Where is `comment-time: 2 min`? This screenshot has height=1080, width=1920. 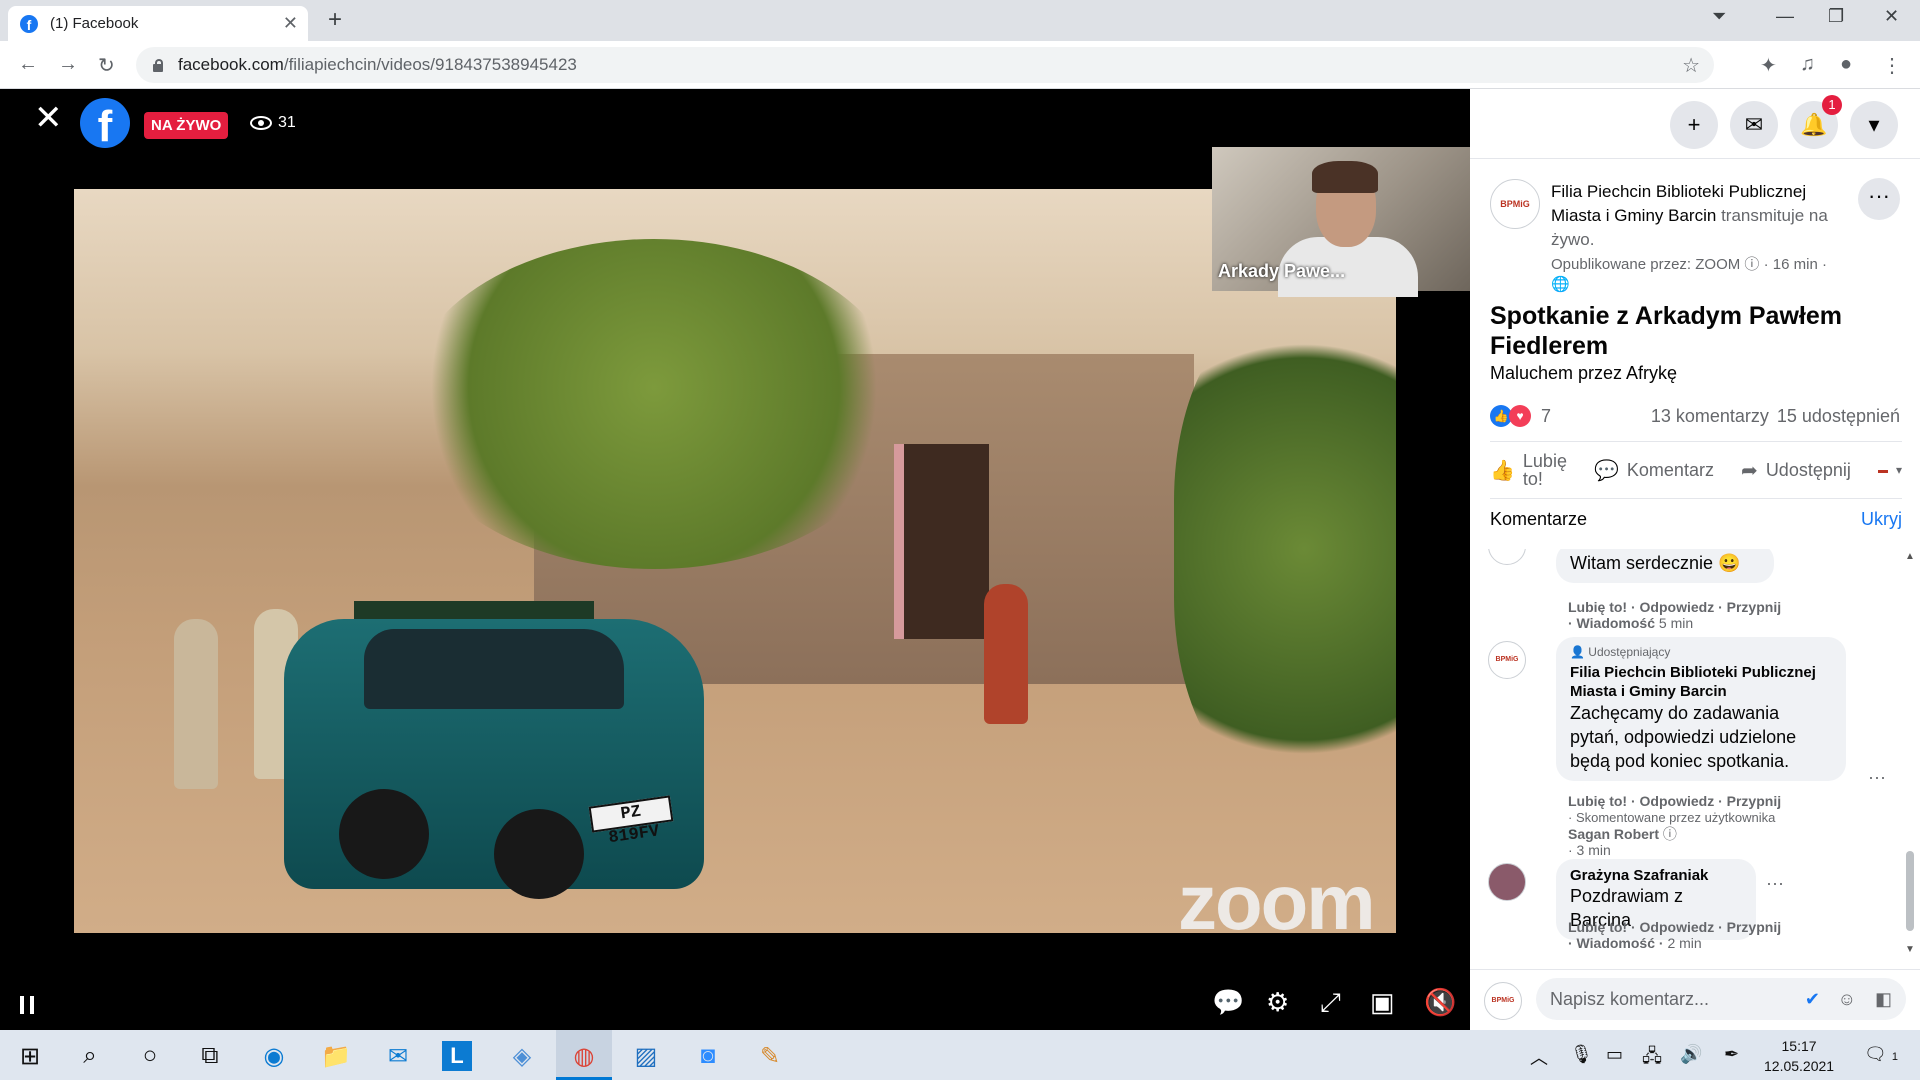
comment-time: 2 min is located at coordinates (1684, 943).